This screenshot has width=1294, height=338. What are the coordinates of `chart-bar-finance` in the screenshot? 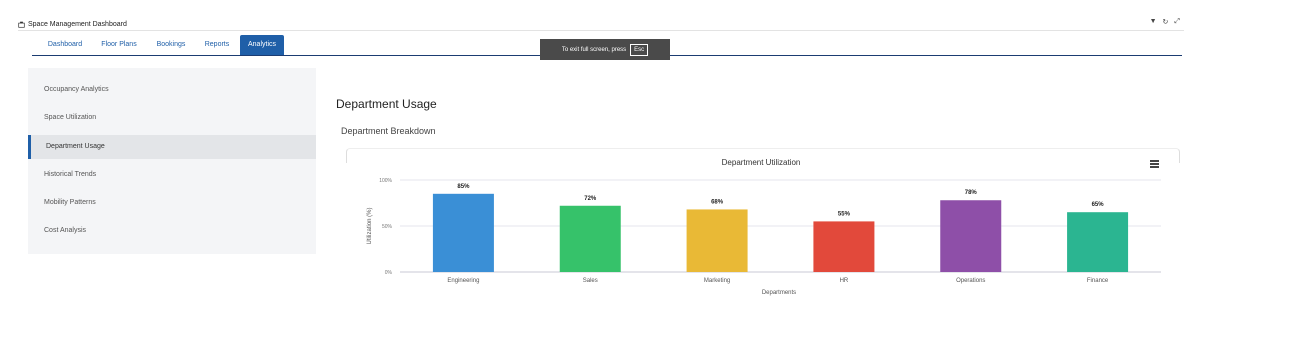 It's located at (1098, 242).